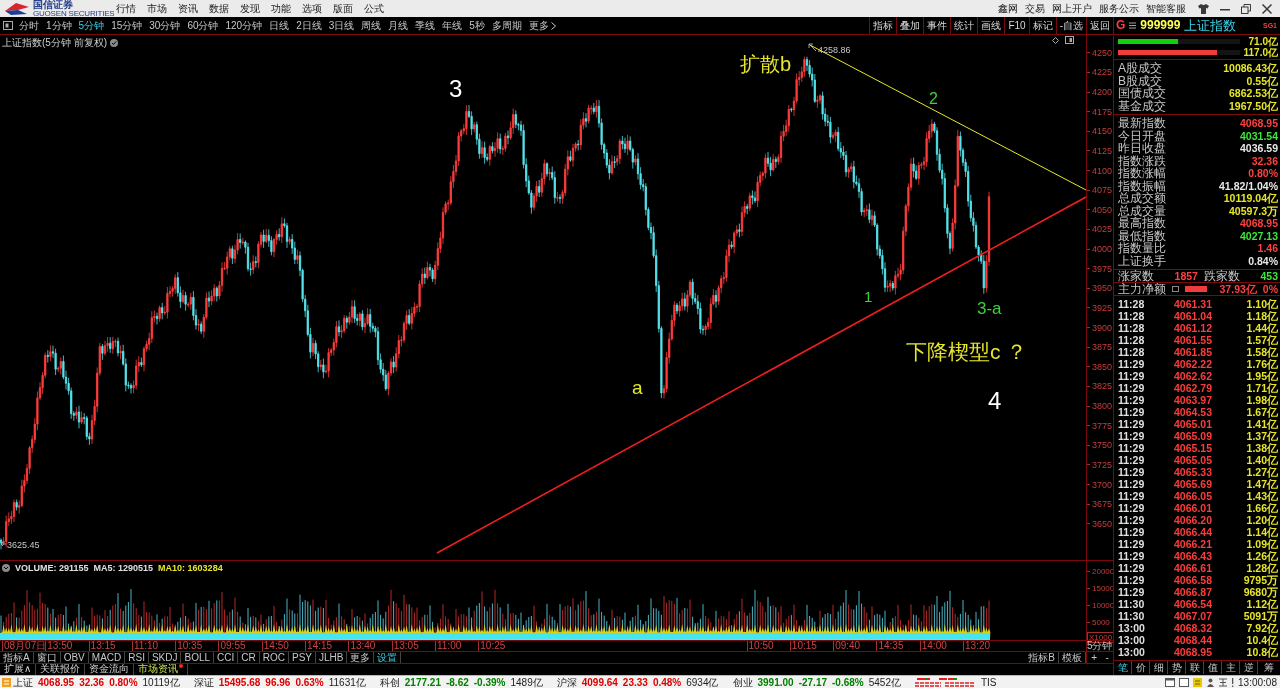  Describe the element at coordinates (1160, 25) in the screenshot. I see `stock-code: 999999` at that location.